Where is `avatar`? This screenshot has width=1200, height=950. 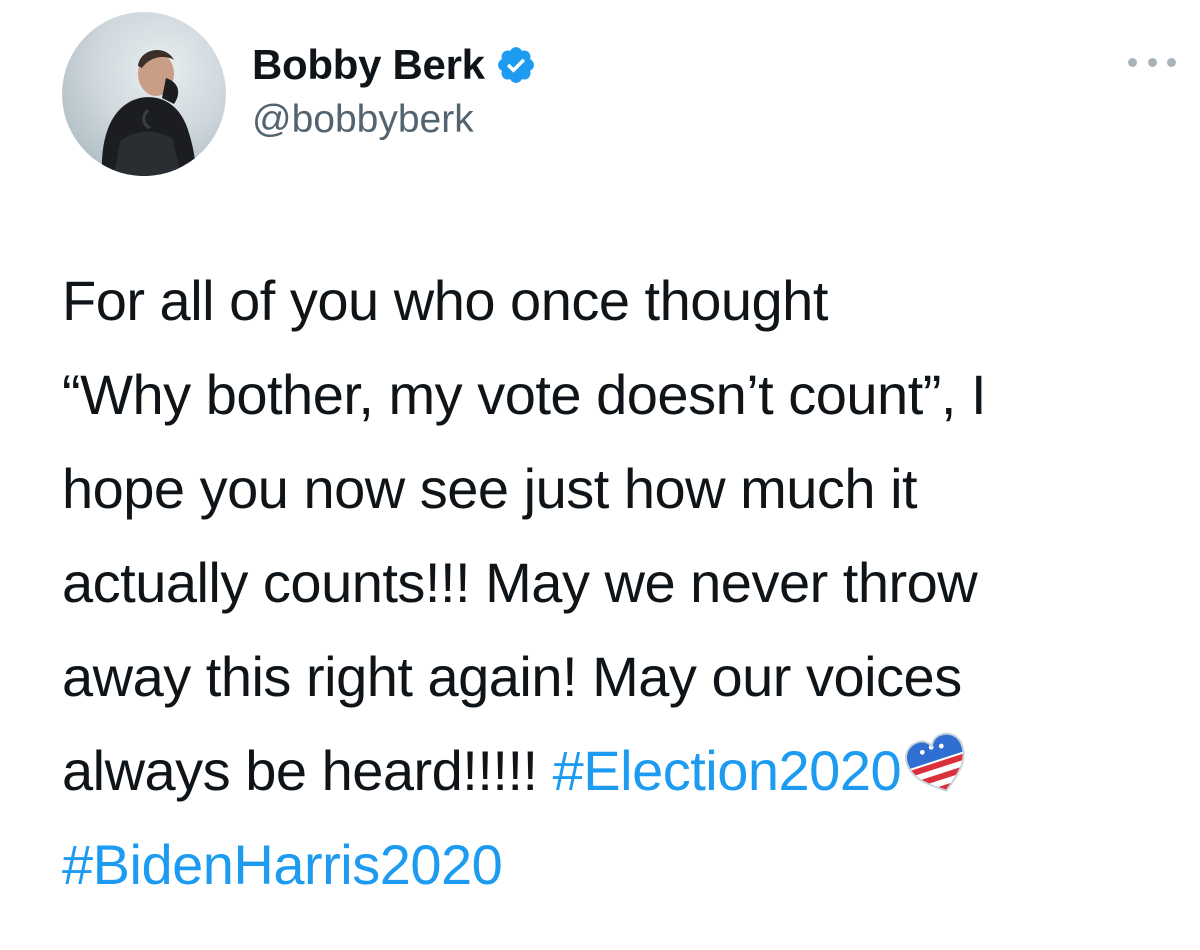 avatar is located at coordinates (144, 94).